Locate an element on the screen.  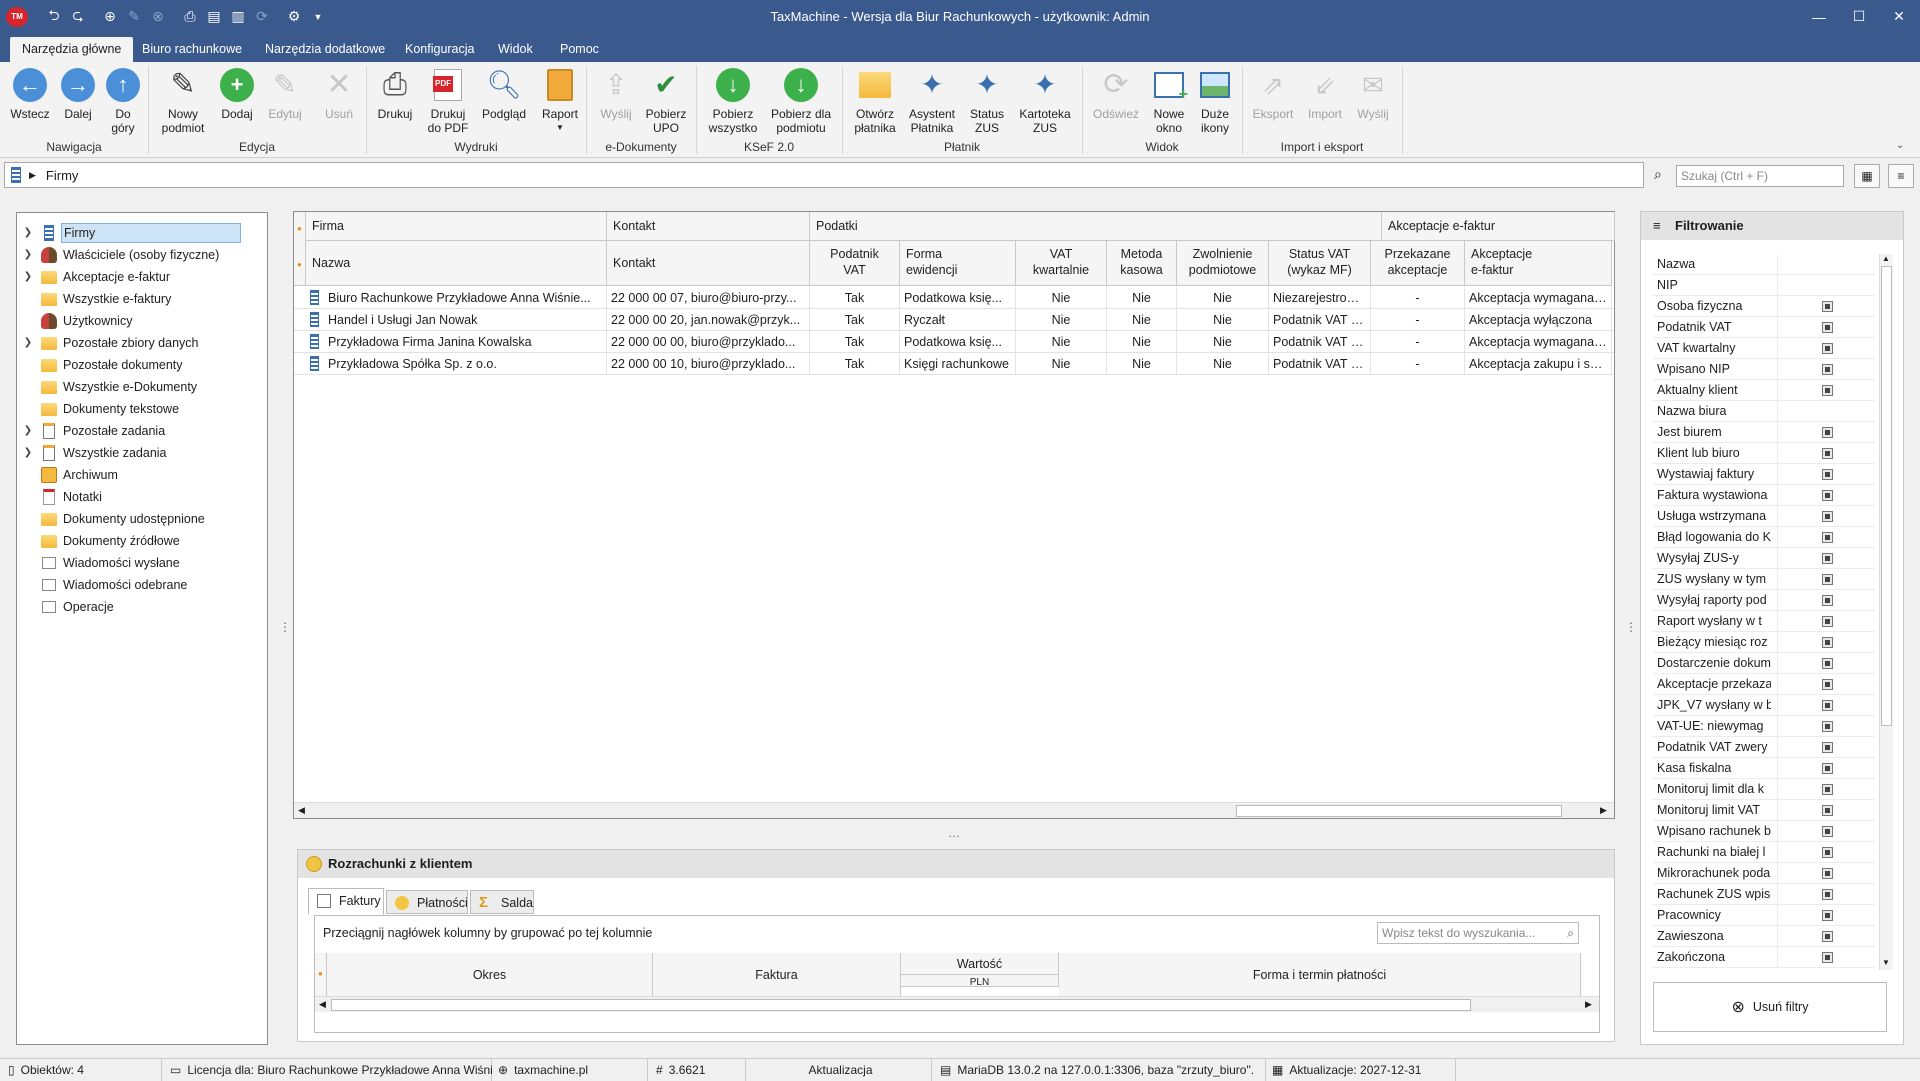
otworz-platnika-button: Otwórz płatnika is located at coordinates (875, 103).